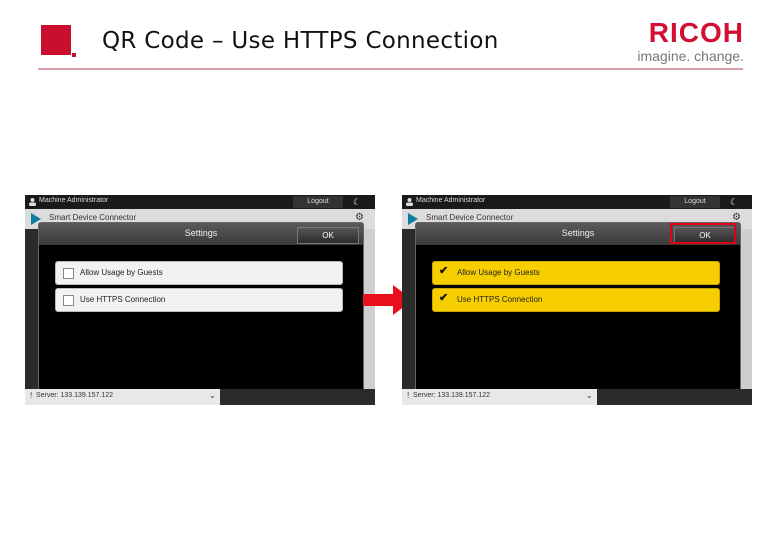 The width and height of the screenshot is (780, 540). I want to click on brand-logo: RICOH imagine. change., so click(688, 41).